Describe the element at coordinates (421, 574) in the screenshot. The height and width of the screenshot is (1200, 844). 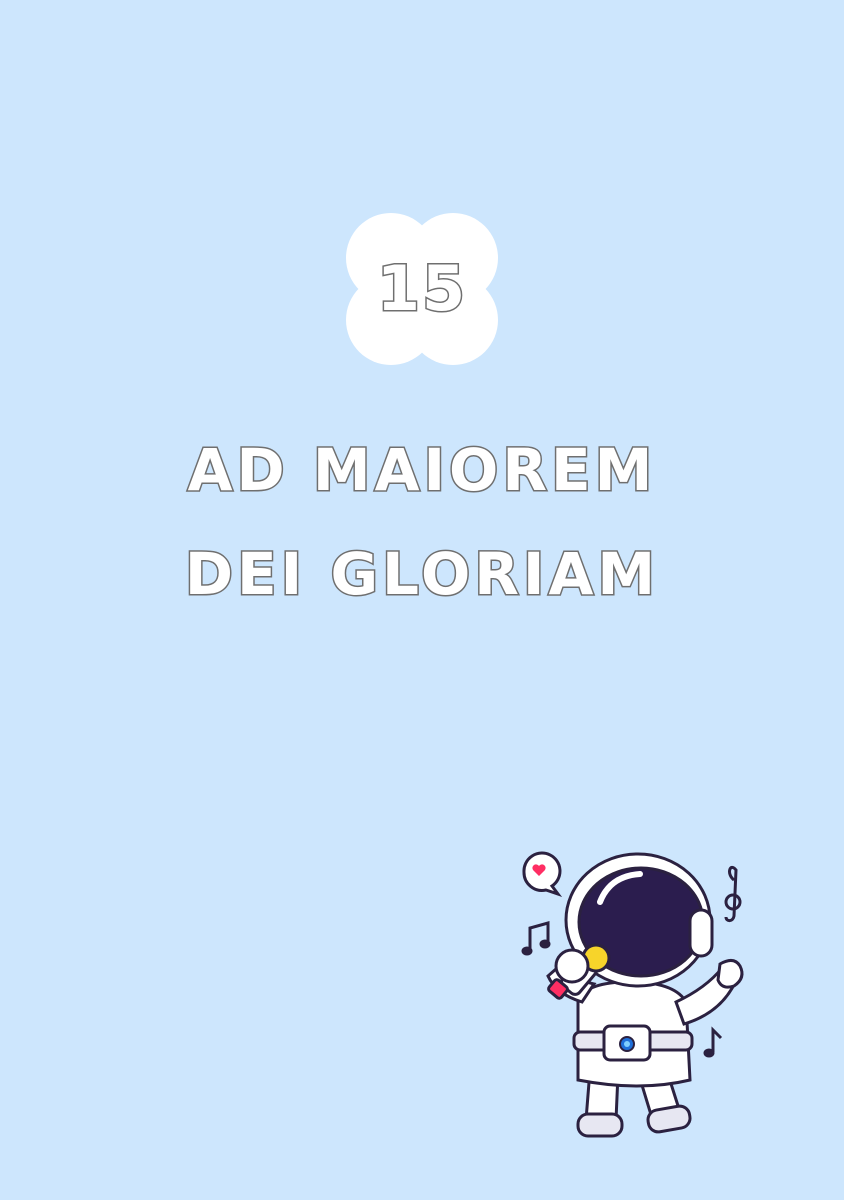
I see `title-line-2: DEI GLORIAM` at that location.